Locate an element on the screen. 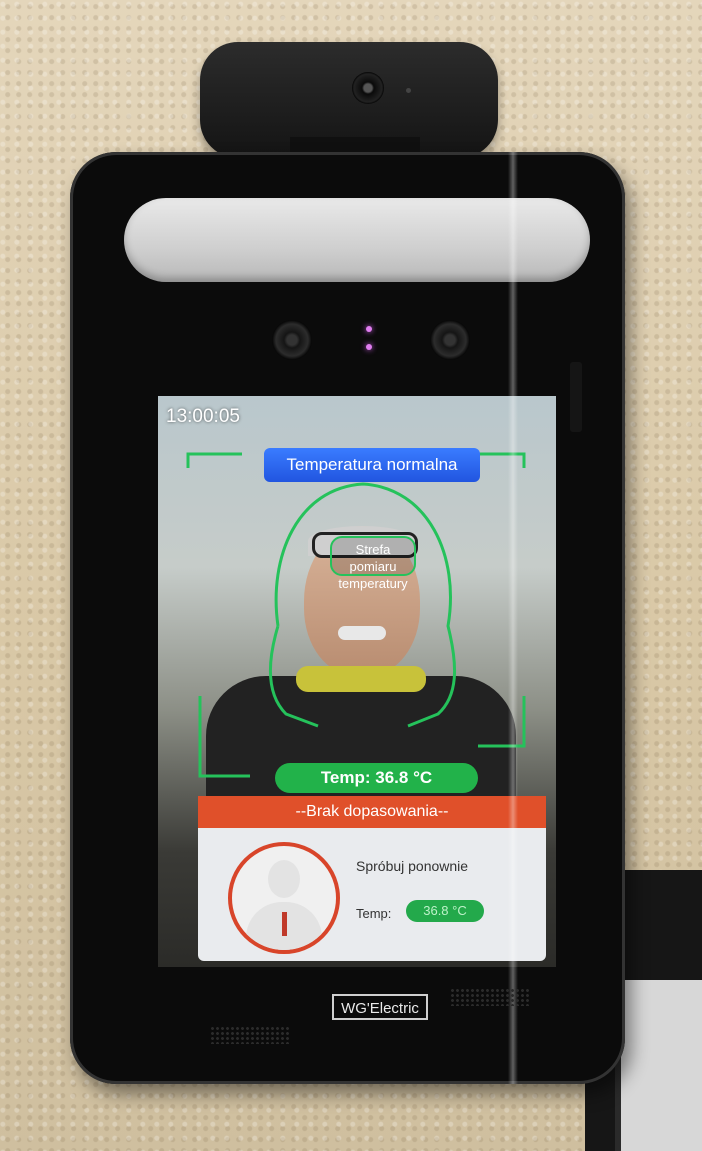 The height and width of the screenshot is (1151, 702). face-outline-guide is located at coordinates (362, 605).